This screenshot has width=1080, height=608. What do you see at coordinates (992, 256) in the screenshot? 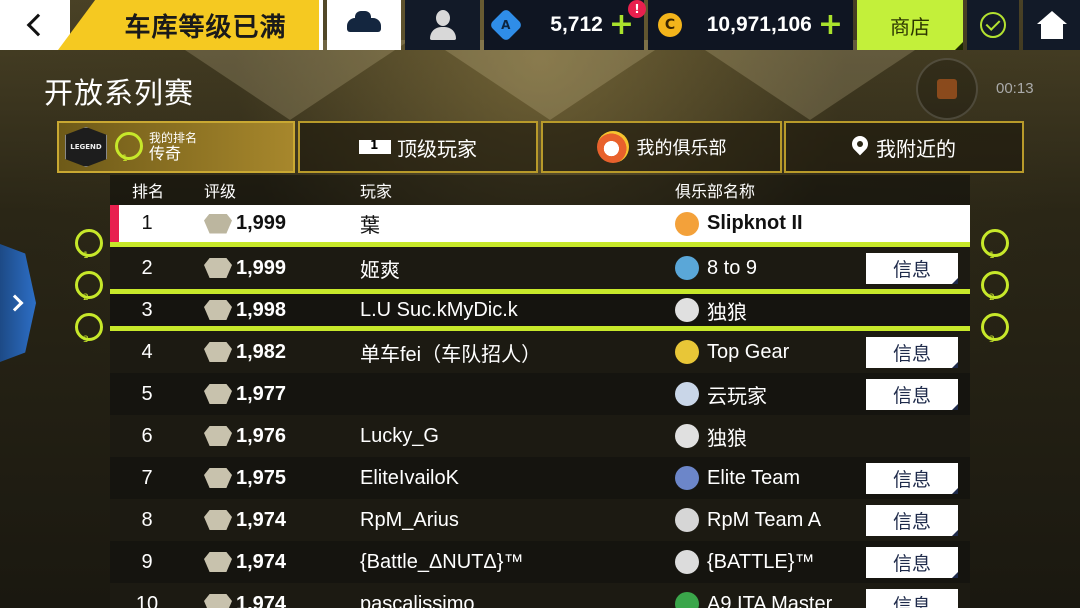
I see `medal-number: 1` at bounding box center [992, 256].